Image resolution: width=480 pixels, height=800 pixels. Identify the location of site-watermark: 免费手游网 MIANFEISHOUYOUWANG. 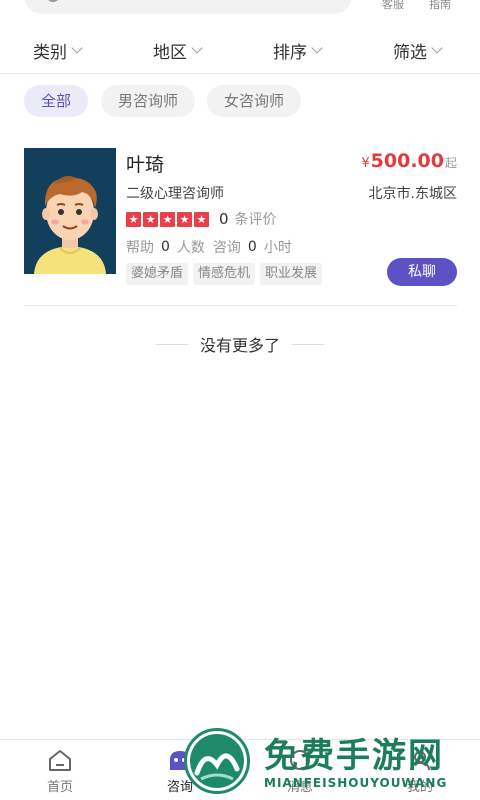
(329, 763).